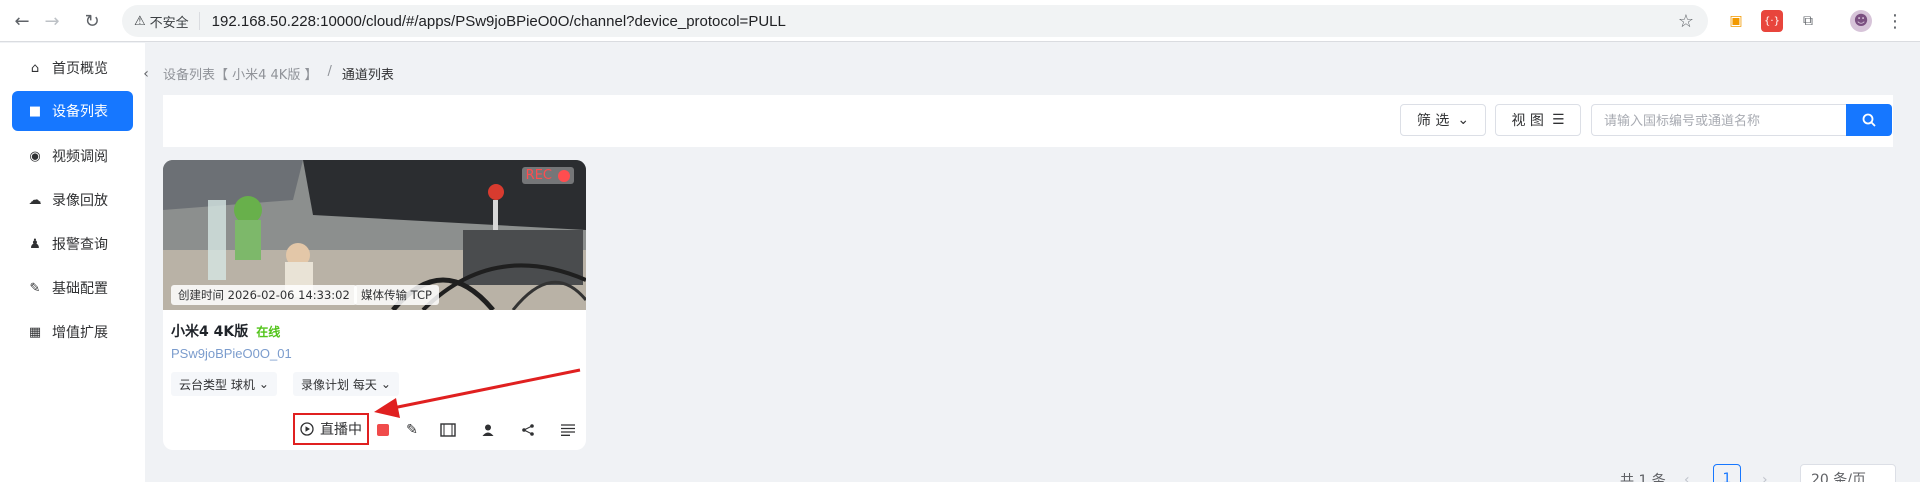 The image size is (1920, 482). What do you see at coordinates (92, 21) in the screenshot?
I see `reload-icon: ↻` at bounding box center [92, 21].